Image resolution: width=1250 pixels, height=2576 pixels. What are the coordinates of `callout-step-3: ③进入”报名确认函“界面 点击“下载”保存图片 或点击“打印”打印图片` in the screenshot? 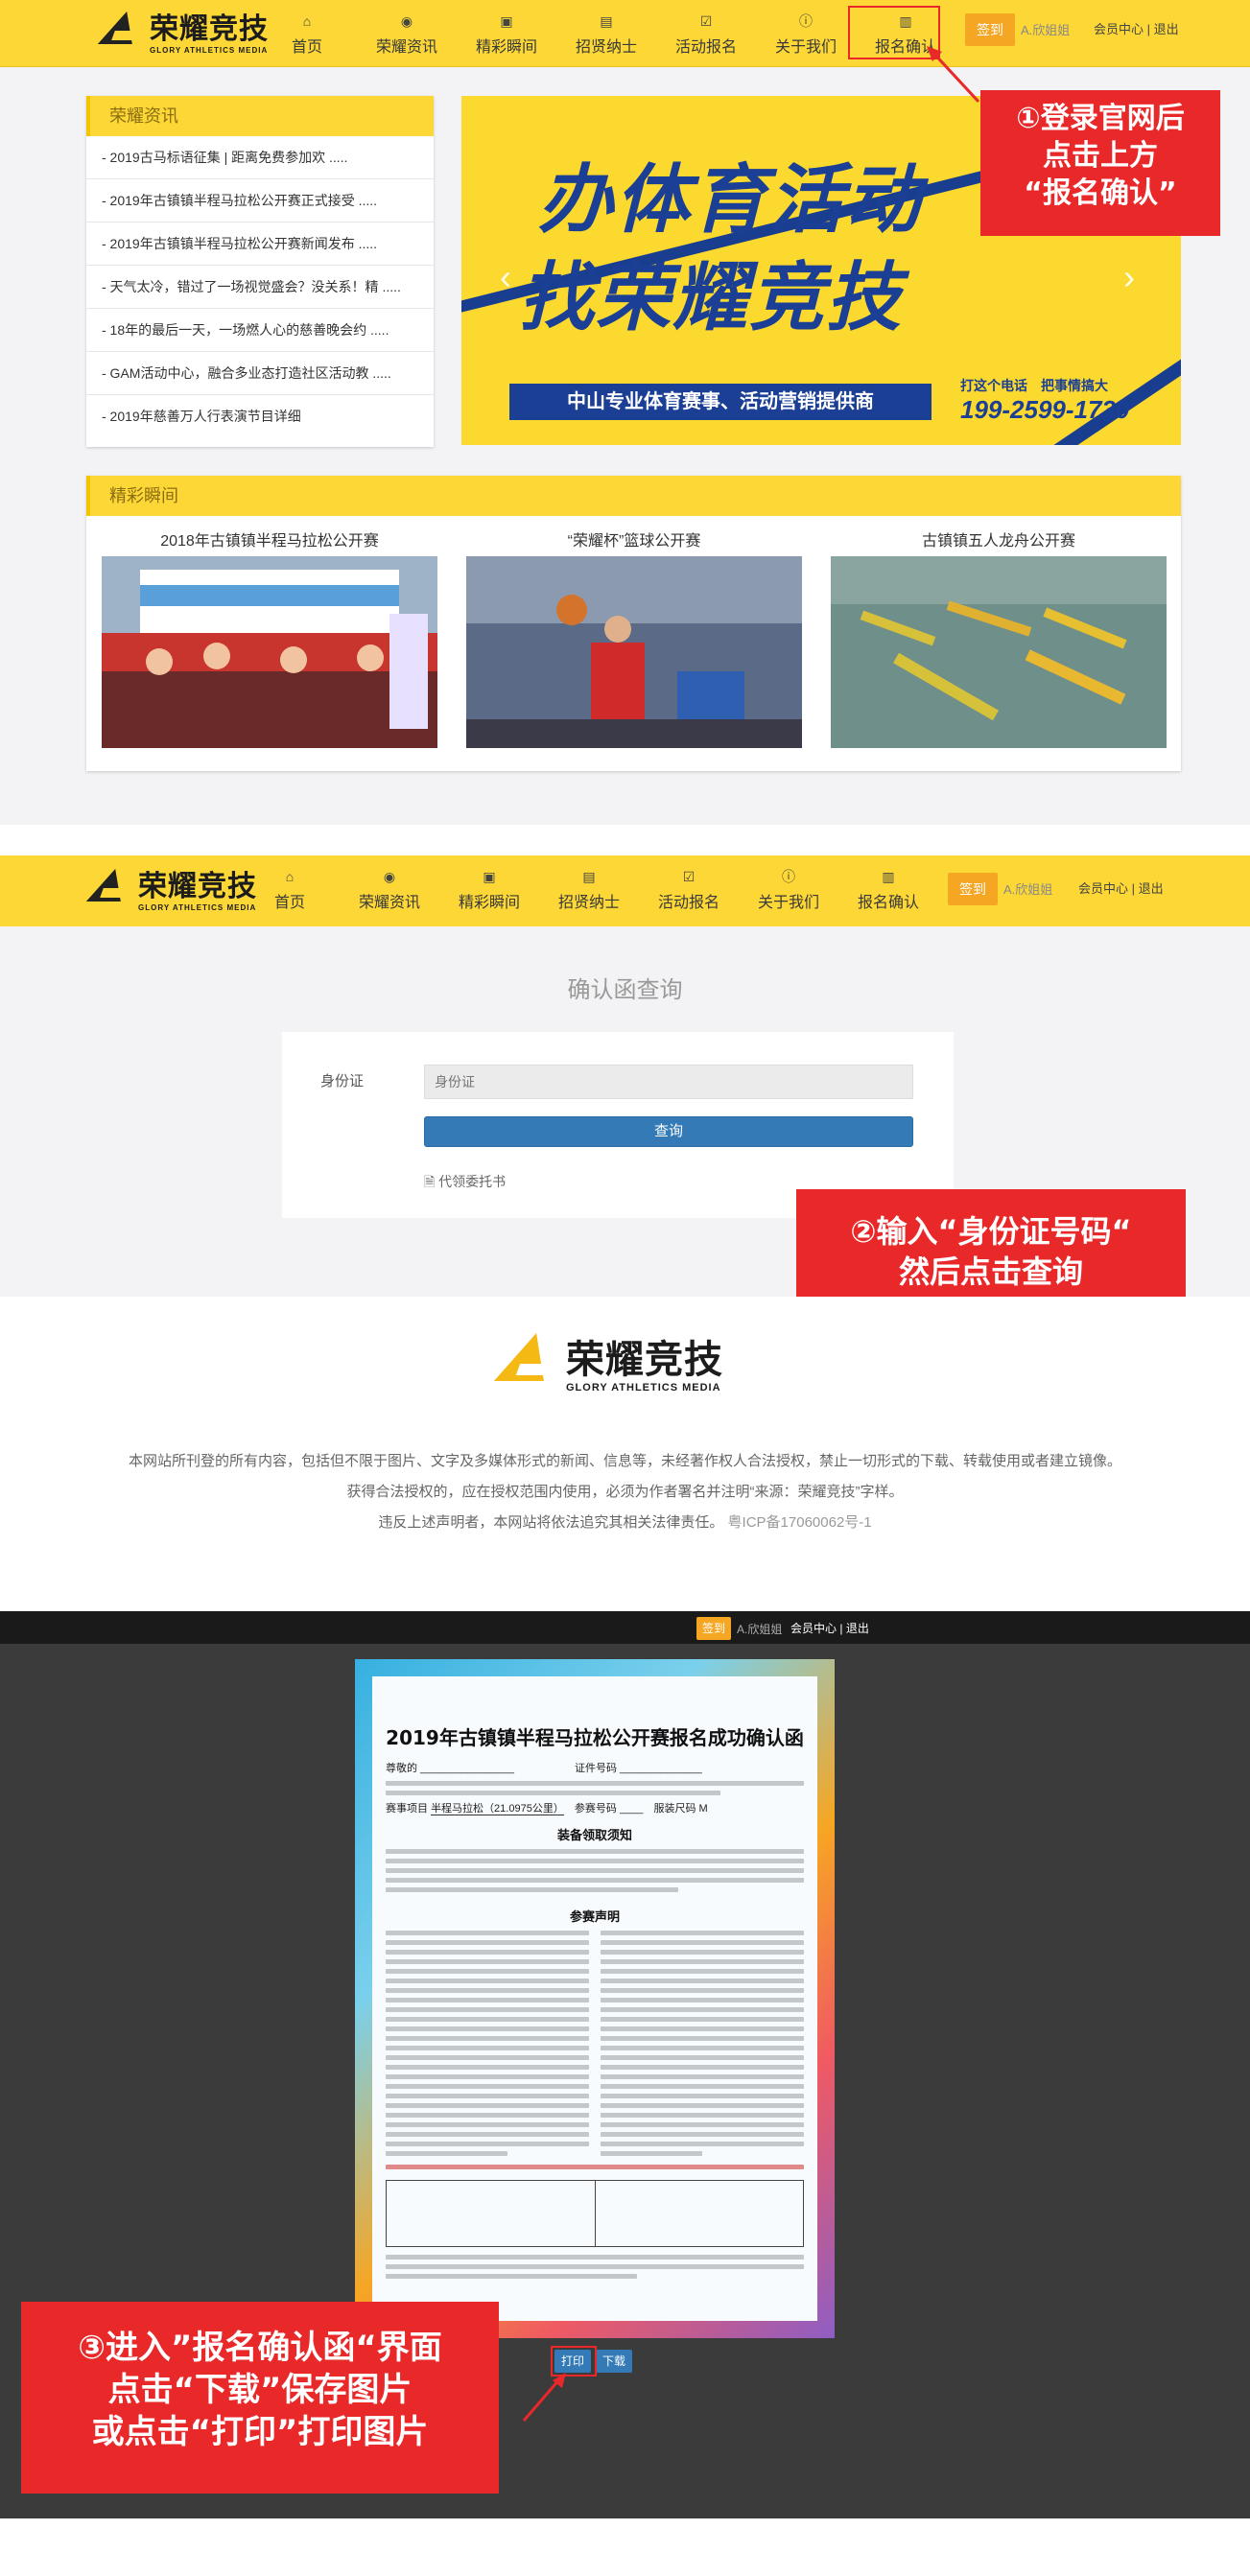 It's located at (260, 2398).